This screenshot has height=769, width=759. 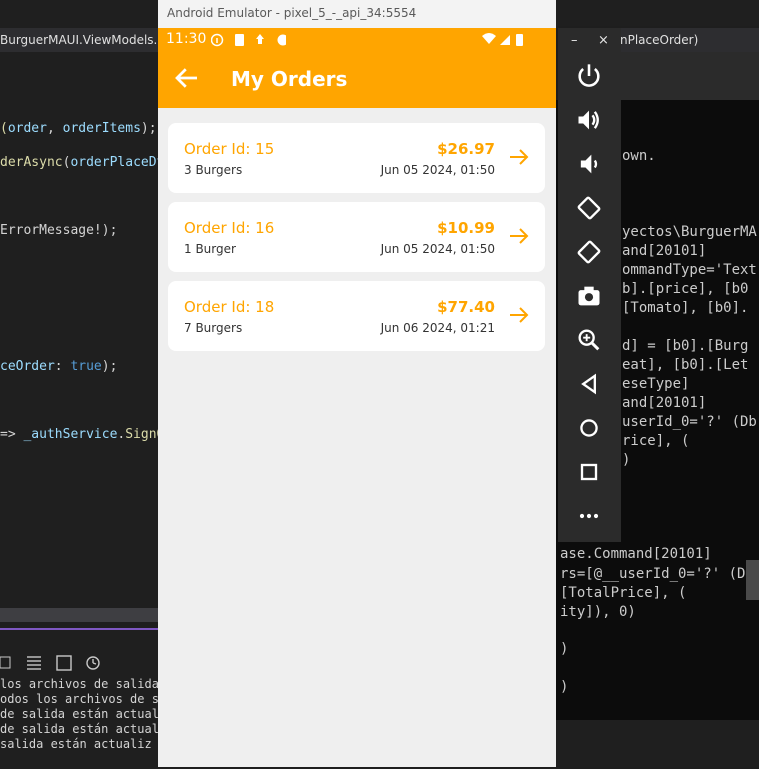 What do you see at coordinates (466, 228) in the screenshot?
I see `order-total: $10.99` at bounding box center [466, 228].